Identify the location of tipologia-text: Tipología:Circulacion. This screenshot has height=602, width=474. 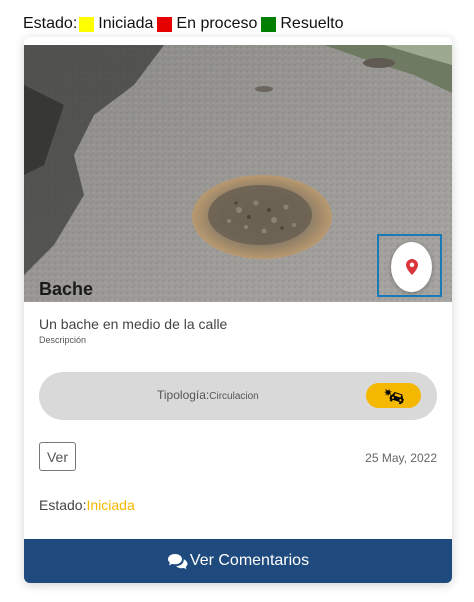
(208, 395).